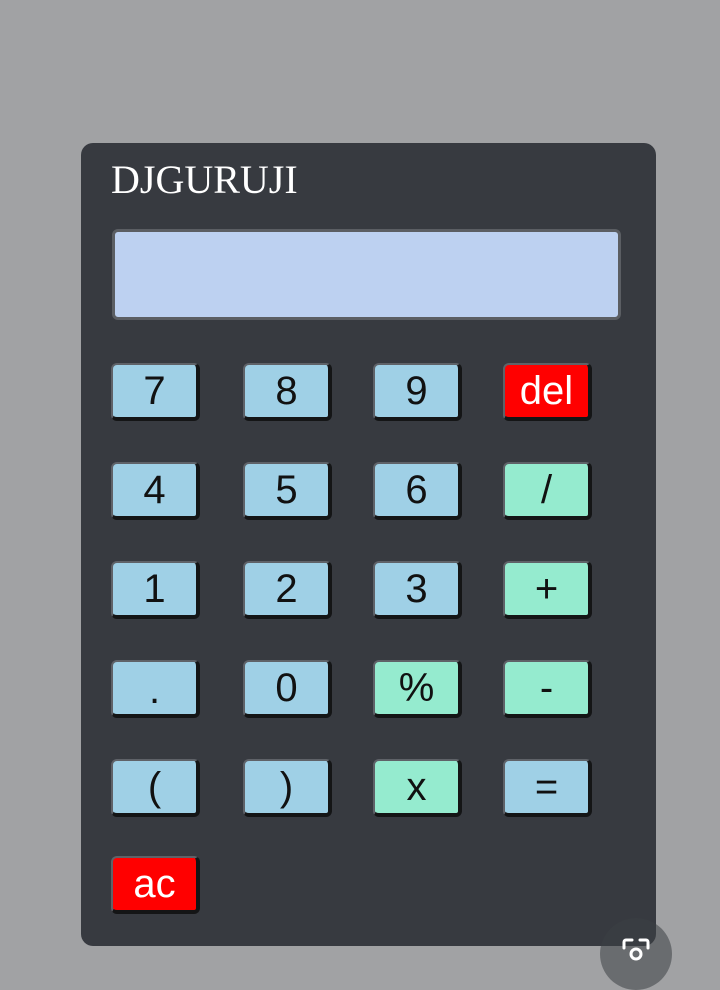  I want to click on minus-button: -, so click(547, 689).